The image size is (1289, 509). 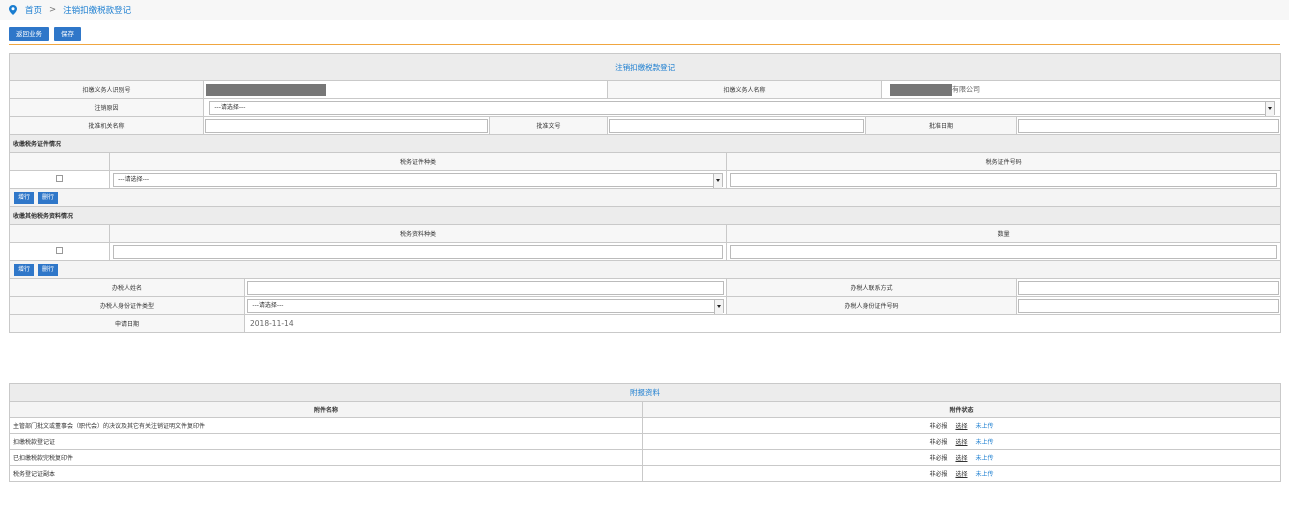 I want to click on back-button: 返回业务, so click(x=29, y=34).